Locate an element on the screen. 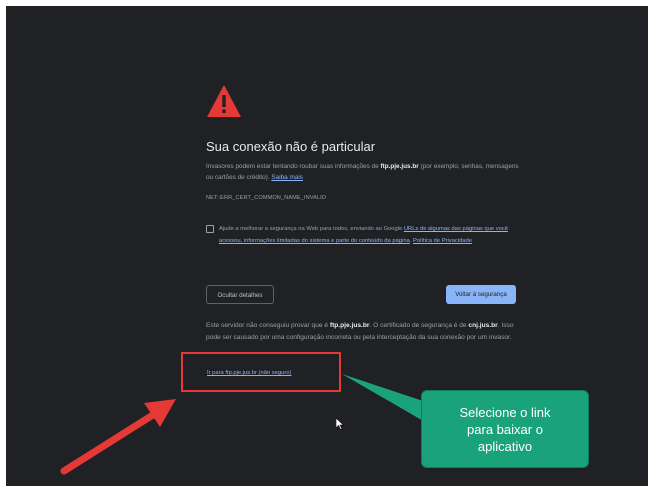  back-to-safety-button: Voltar à segurança is located at coordinates (481, 294).